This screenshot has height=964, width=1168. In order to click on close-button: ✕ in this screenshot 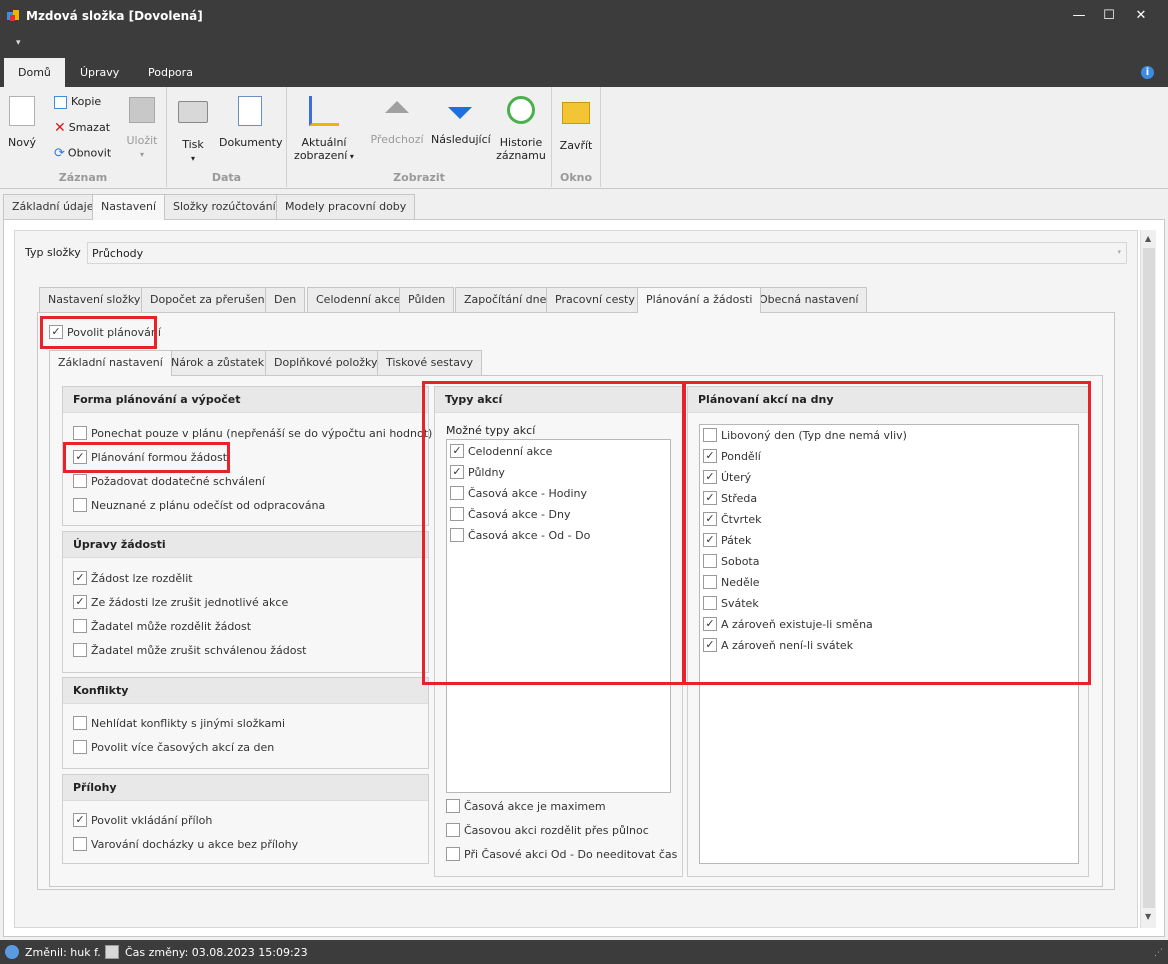, I will do `click(1141, 16)`.